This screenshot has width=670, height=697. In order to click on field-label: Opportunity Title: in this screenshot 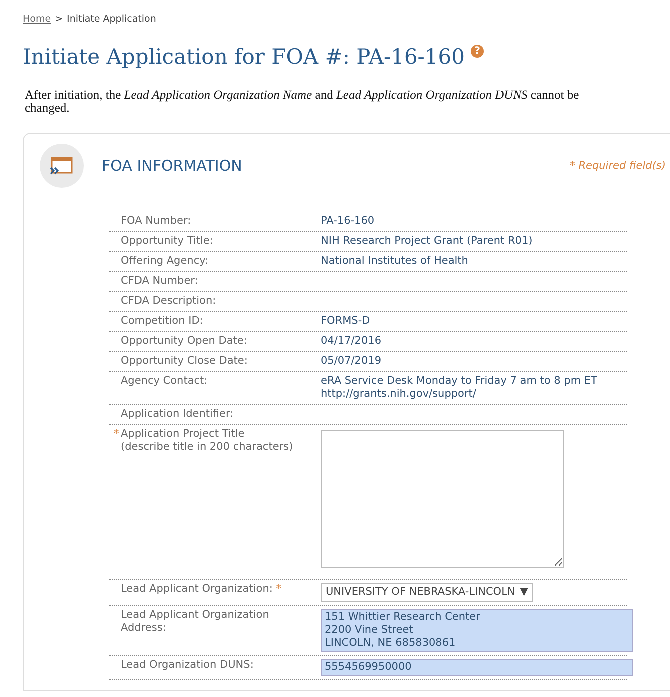, I will do `click(167, 241)`.